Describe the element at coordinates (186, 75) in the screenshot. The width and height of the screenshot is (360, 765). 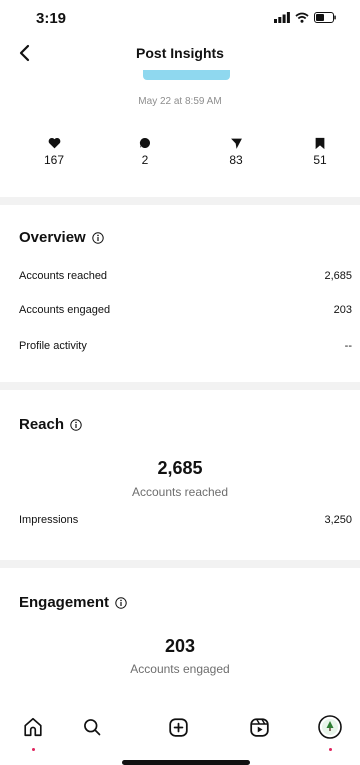
I see `post-thumbnail` at that location.